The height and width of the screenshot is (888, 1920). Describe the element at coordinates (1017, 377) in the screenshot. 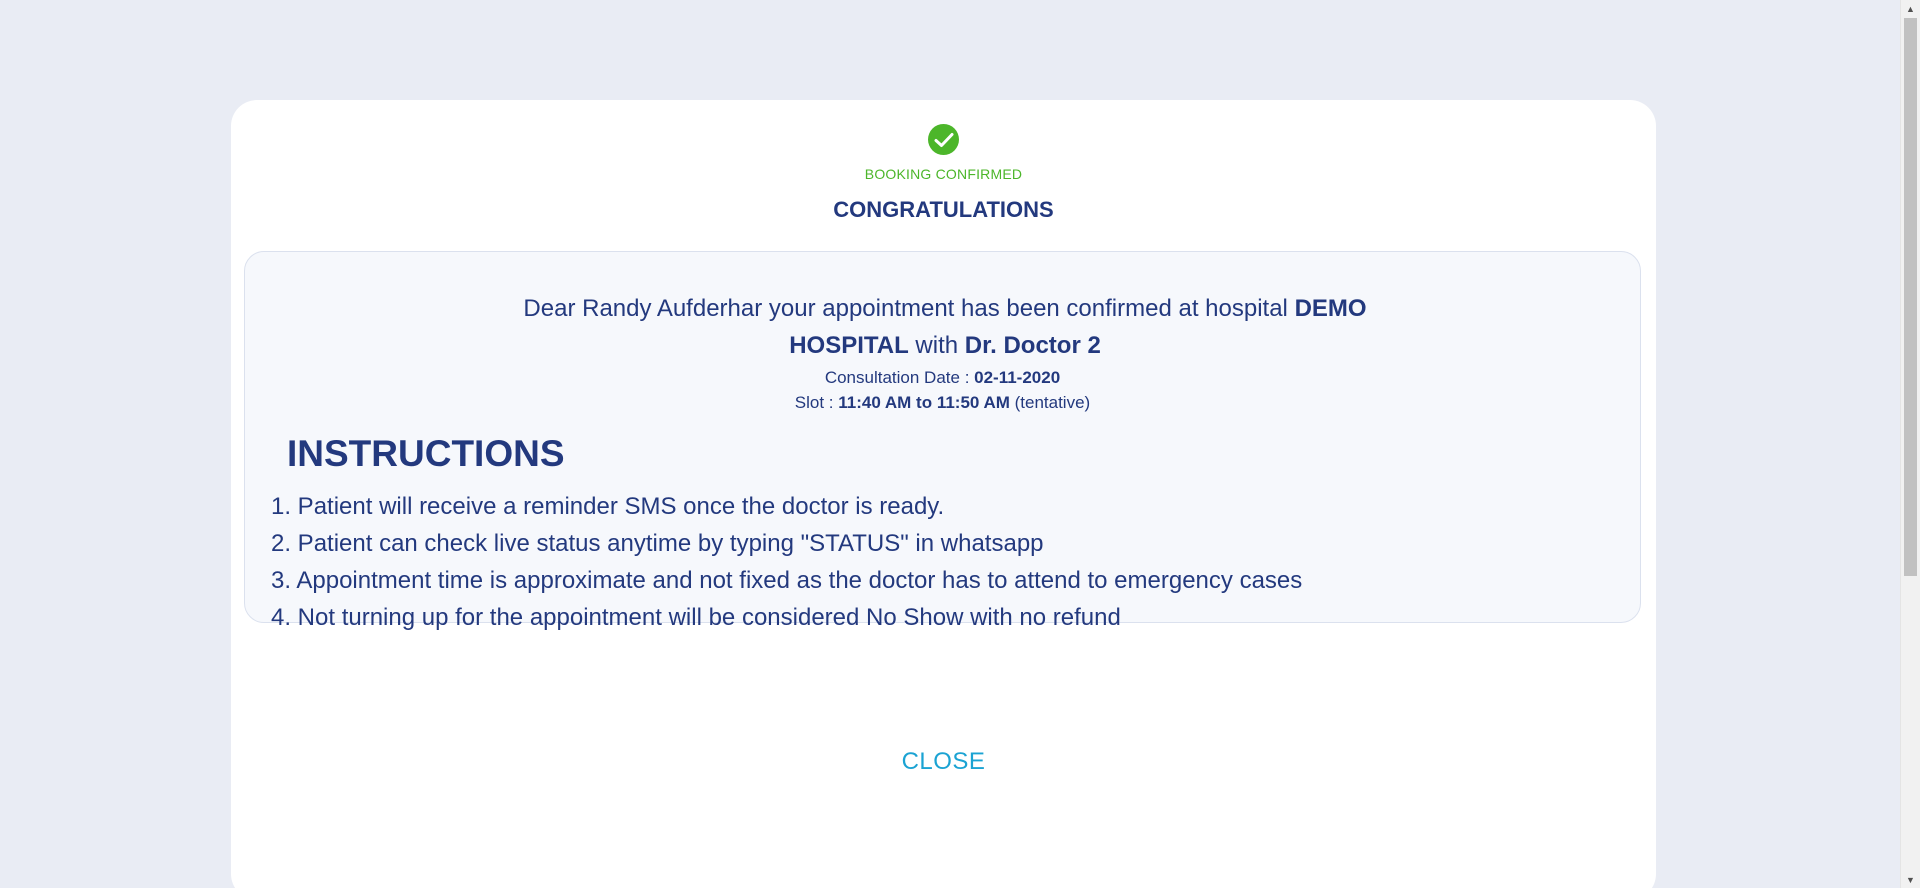

I see `consultation-date-value: 02-11-2020` at that location.